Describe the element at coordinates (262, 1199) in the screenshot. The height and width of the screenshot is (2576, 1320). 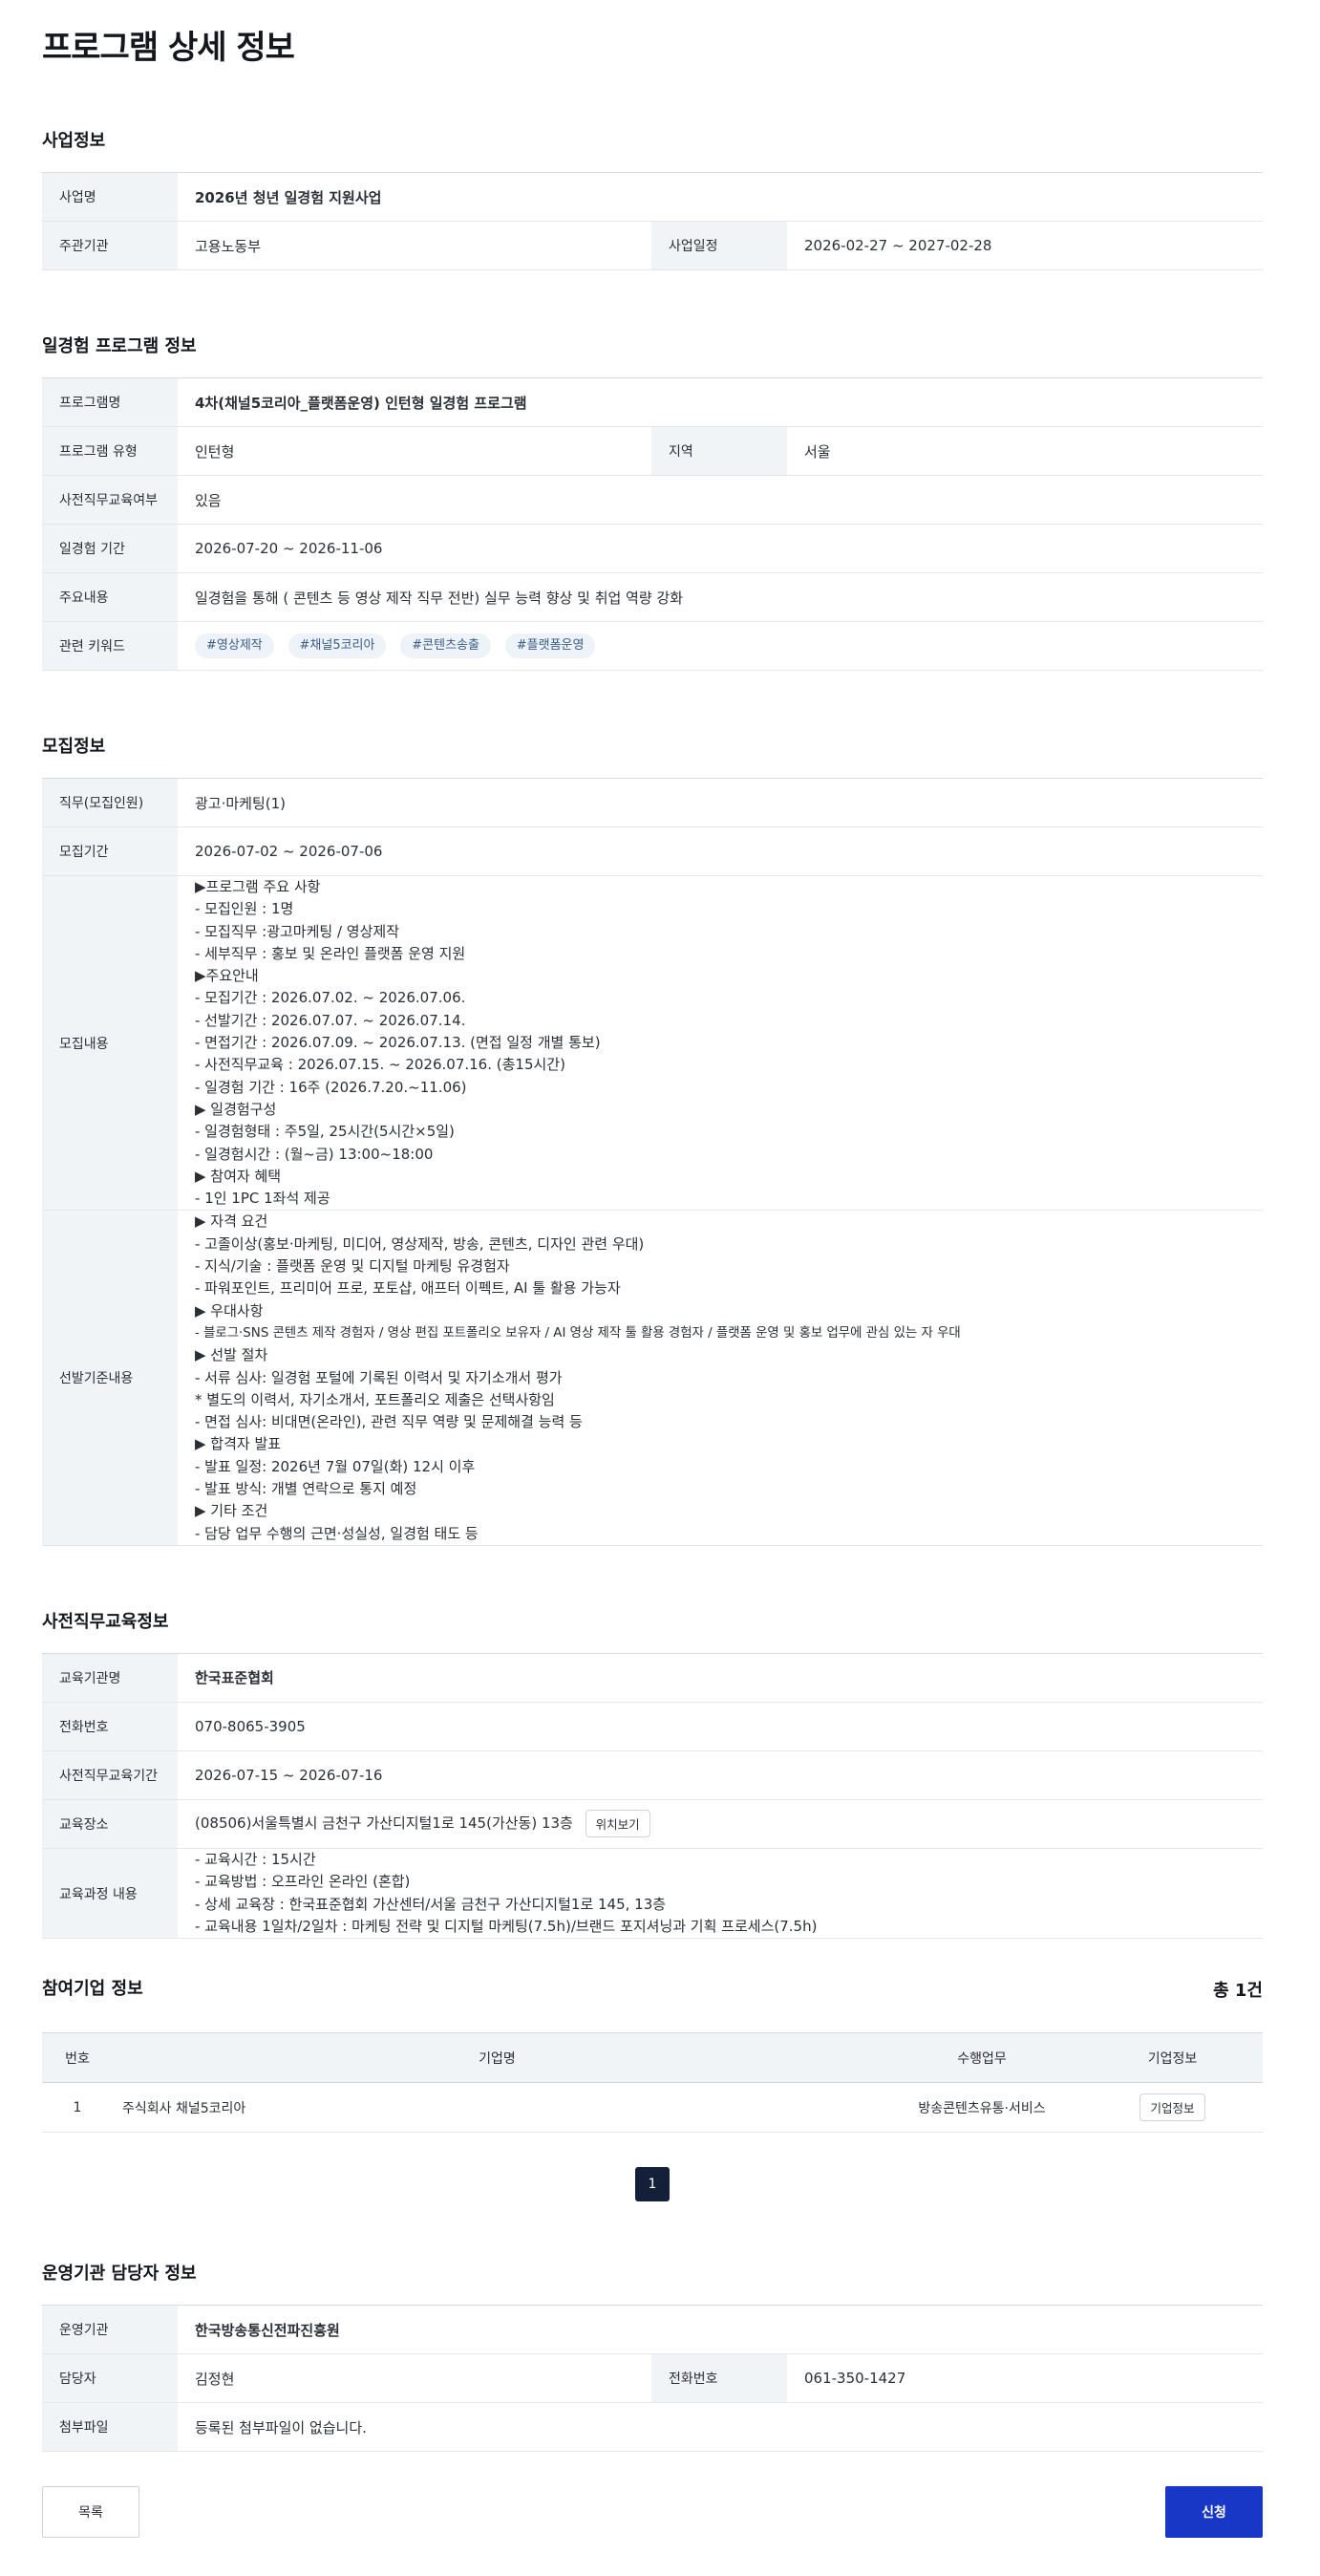
I see `recruit-content-line: - 1인 1PC 1좌석 제공` at that location.